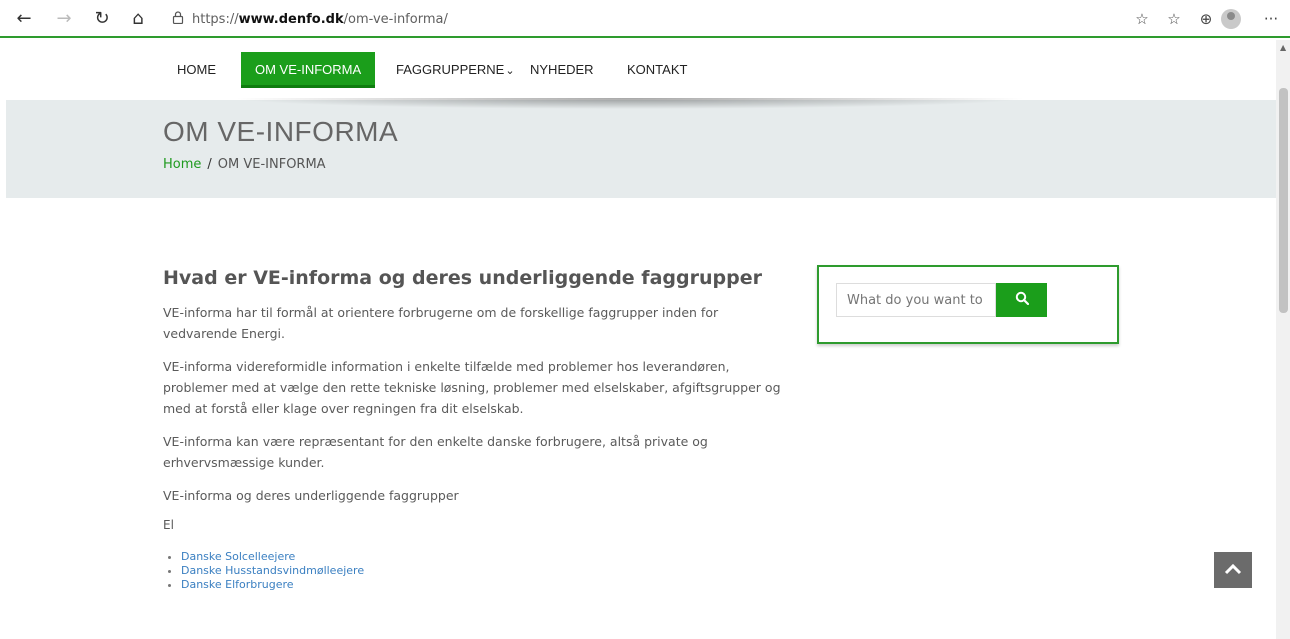 The image size is (1290, 639). Describe the element at coordinates (487, 585) in the screenshot. I see `list-item: Danske Elforbrugere` at that location.